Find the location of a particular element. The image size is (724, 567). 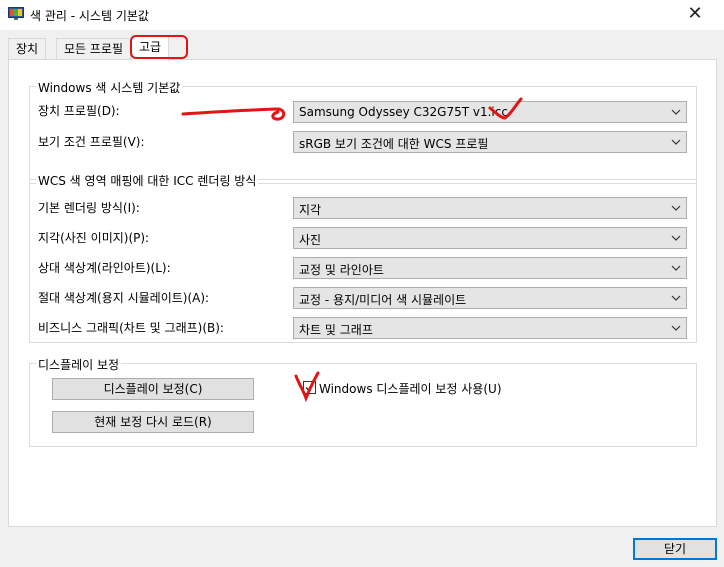

viewing-profile-select: sRGB 보기 조건에 대한 WCS 프로필 is located at coordinates (490, 142).